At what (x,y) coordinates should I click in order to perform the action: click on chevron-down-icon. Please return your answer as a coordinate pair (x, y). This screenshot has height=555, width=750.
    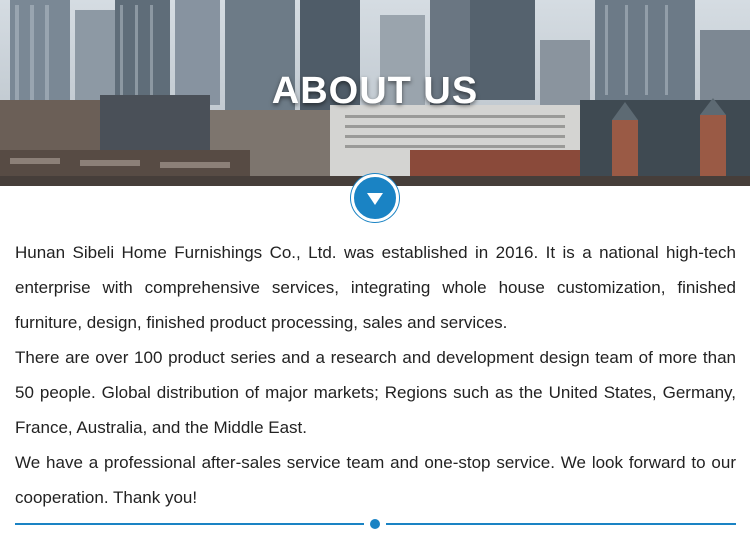
    Looking at the image, I should click on (375, 199).